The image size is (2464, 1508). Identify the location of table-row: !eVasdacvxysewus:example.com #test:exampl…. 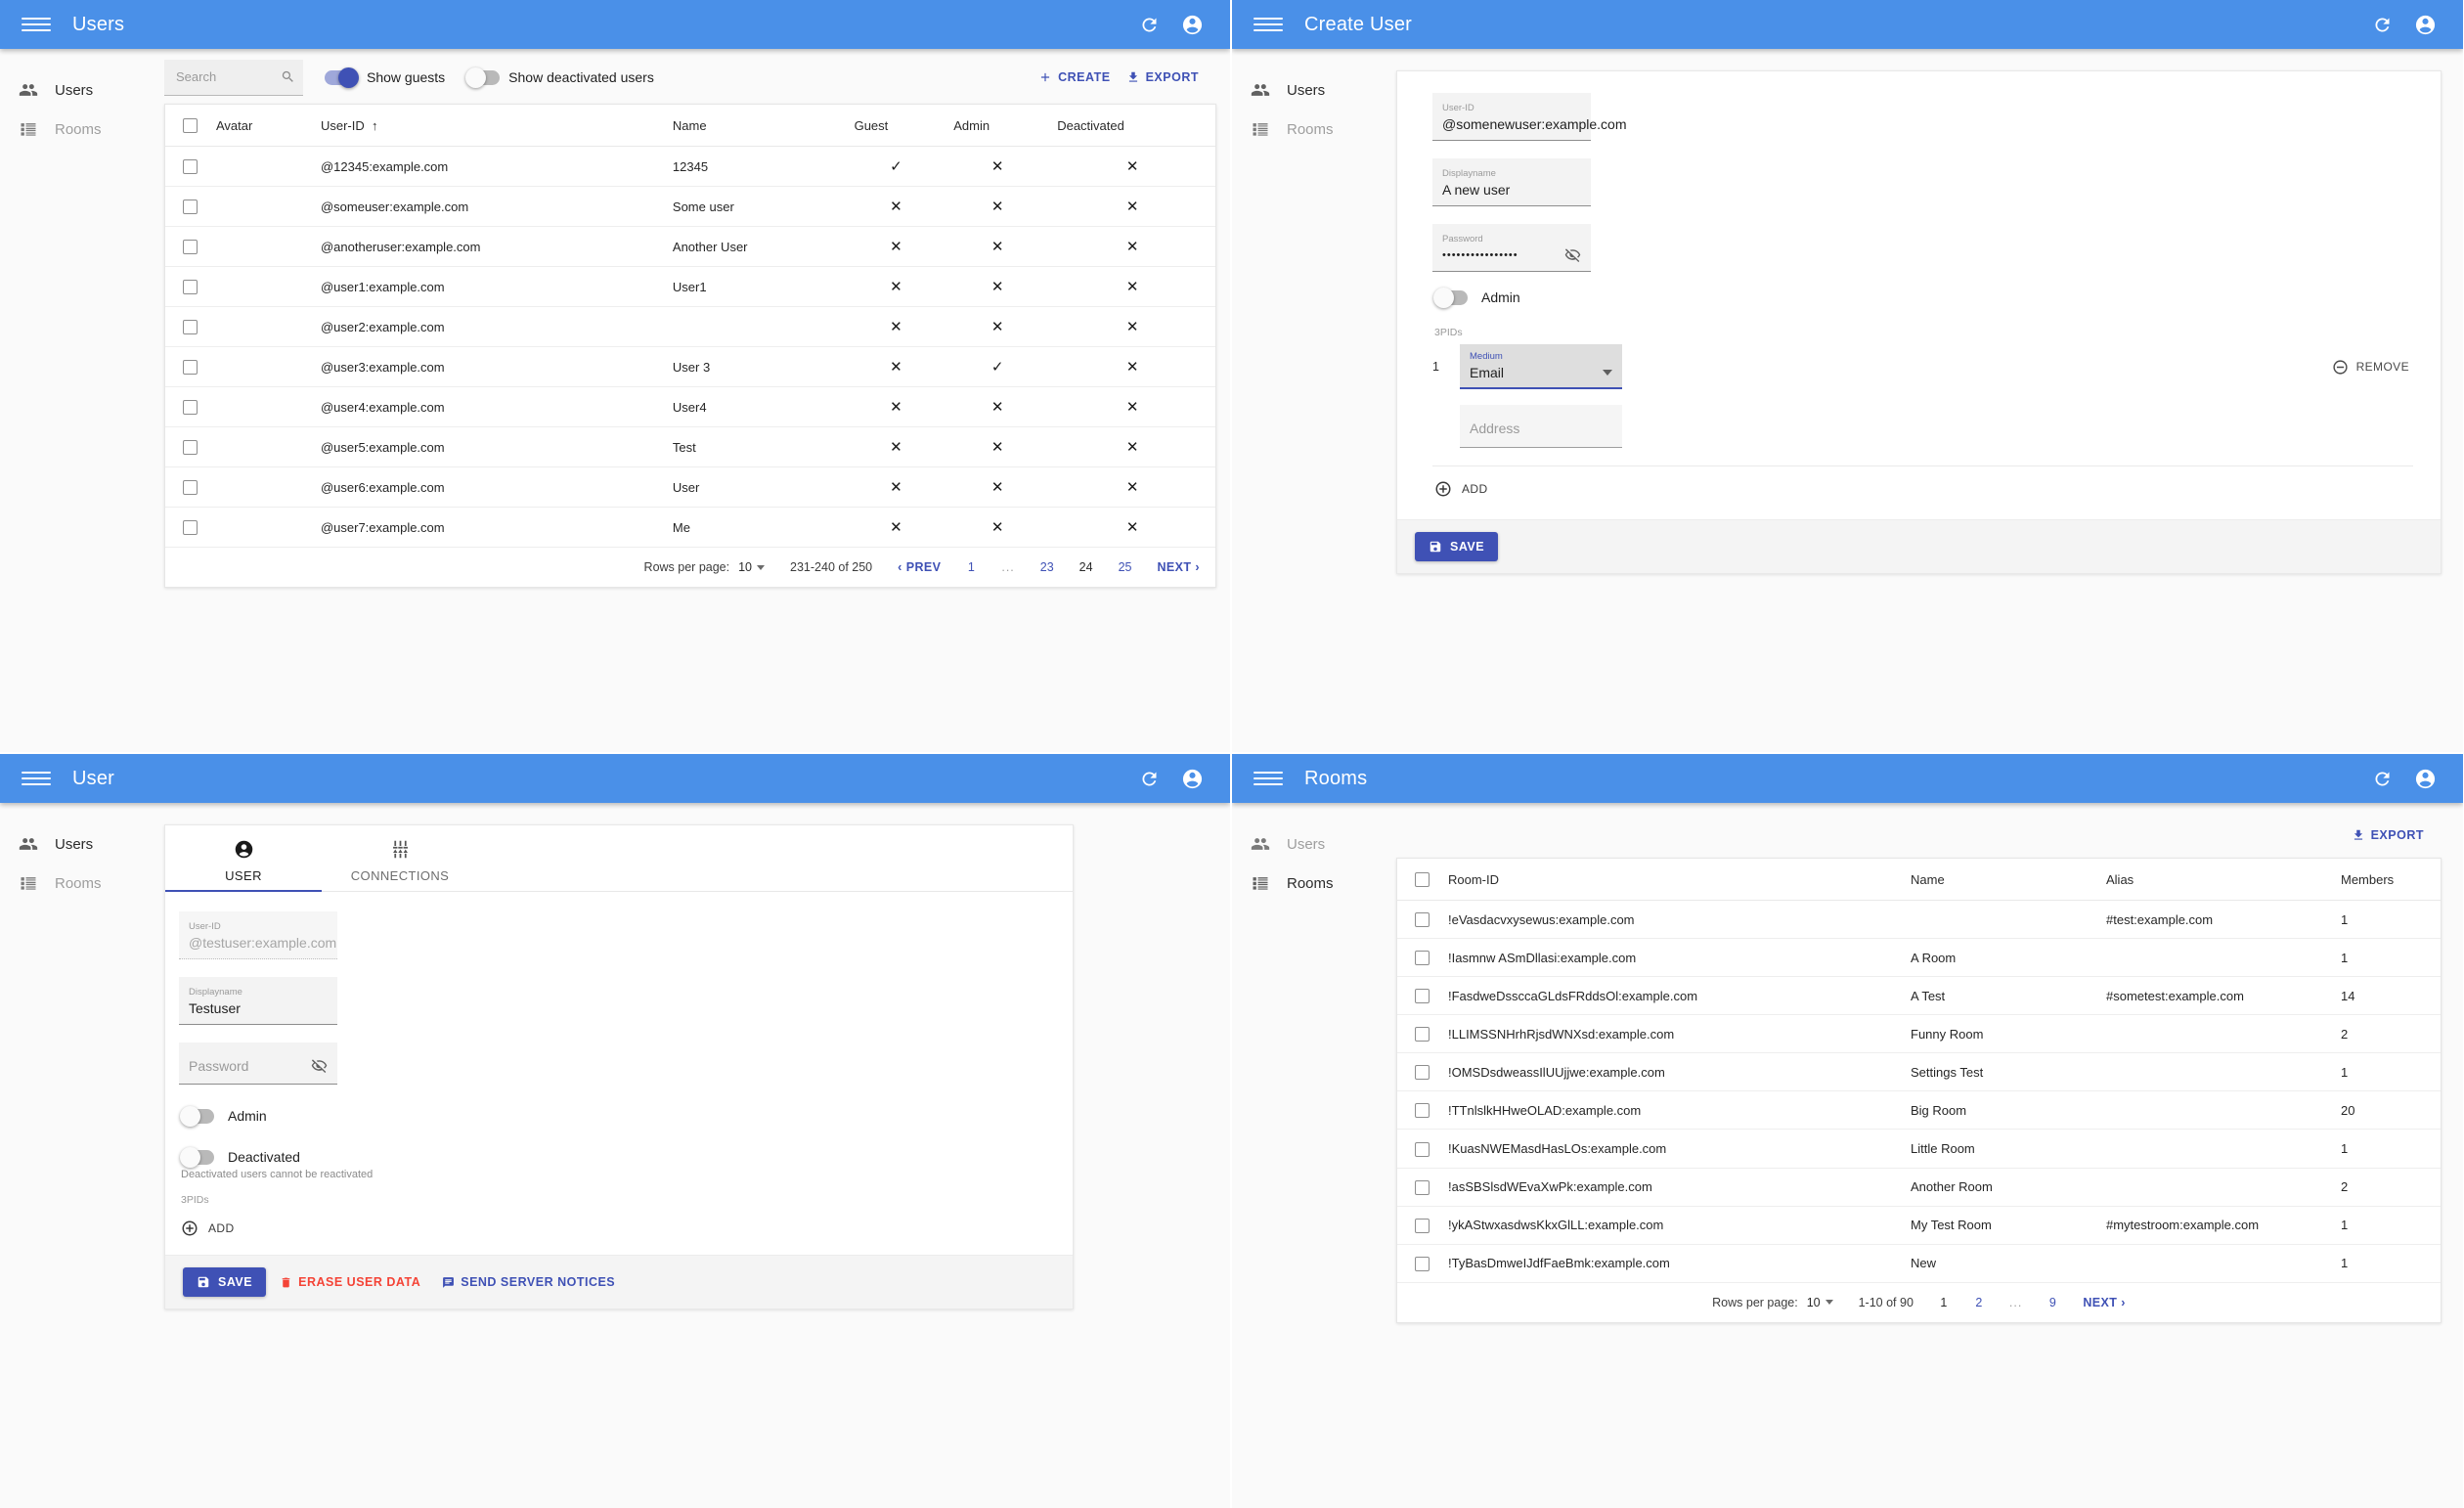
(1919, 920).